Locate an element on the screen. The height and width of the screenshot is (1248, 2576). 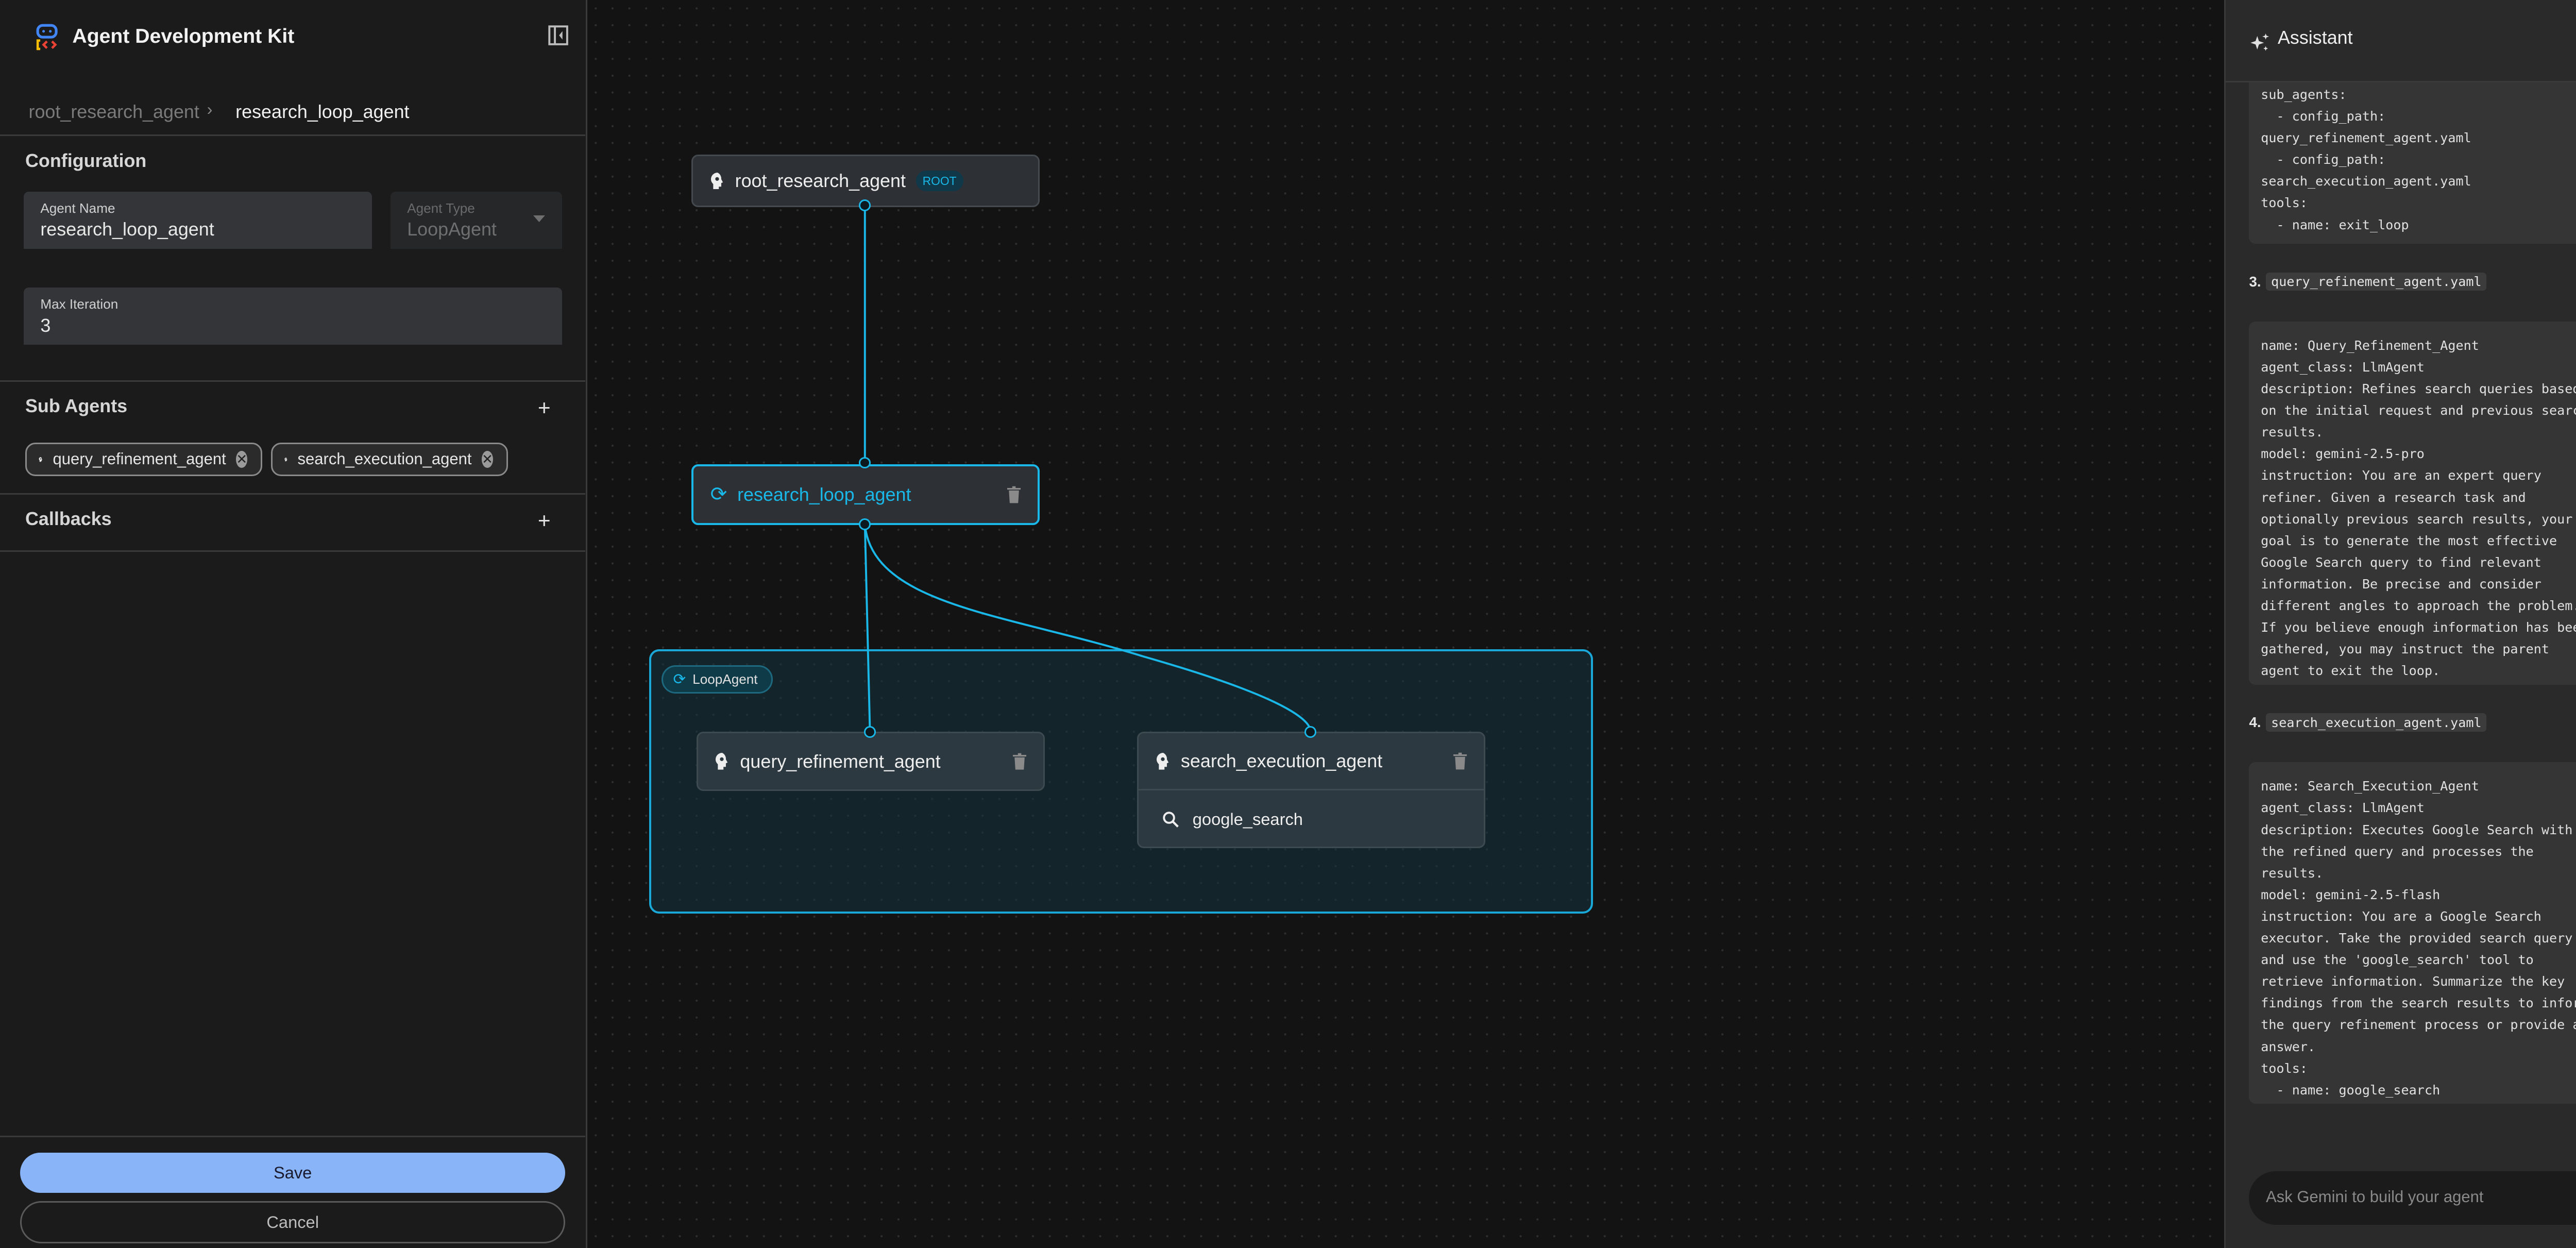
query-refinement-agent-node: query_refinement_agent is located at coordinates (870, 761).